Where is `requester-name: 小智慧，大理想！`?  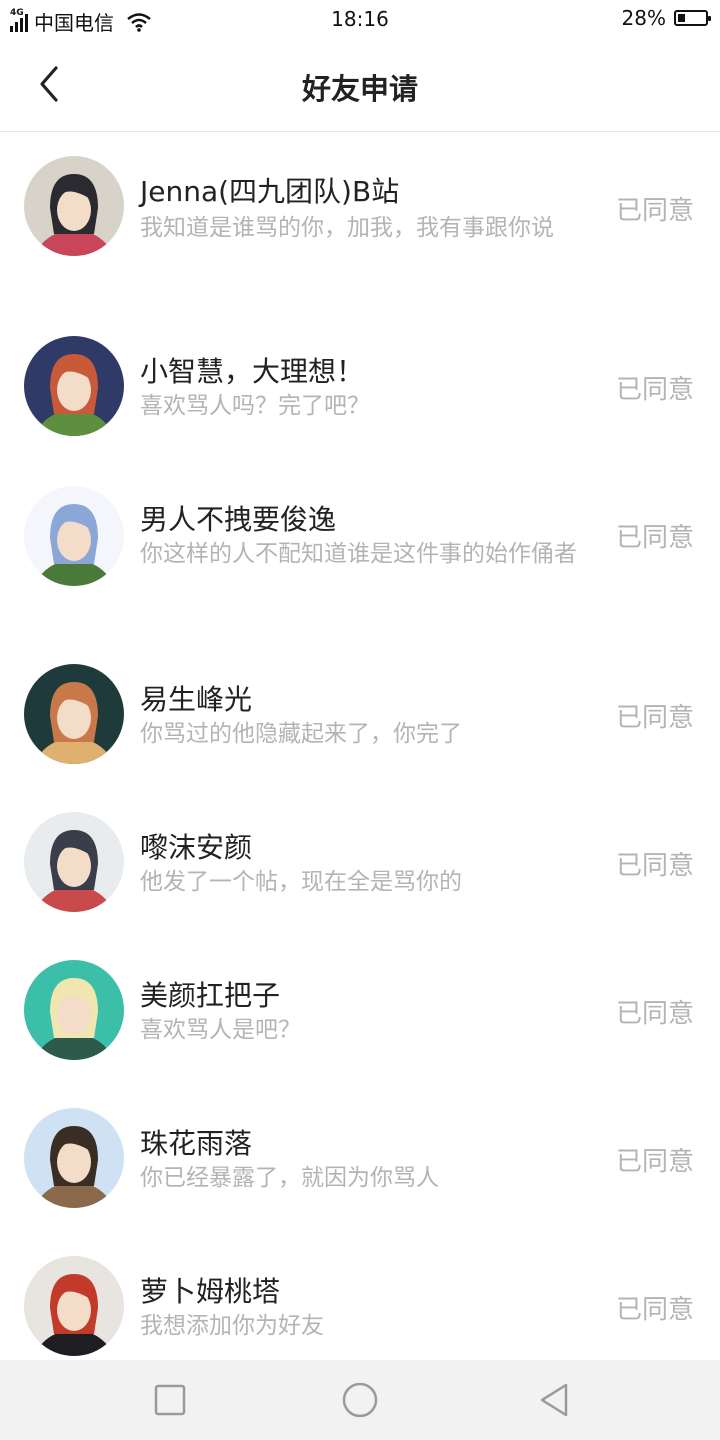 requester-name: 小智慧，大理想！ is located at coordinates (252, 371).